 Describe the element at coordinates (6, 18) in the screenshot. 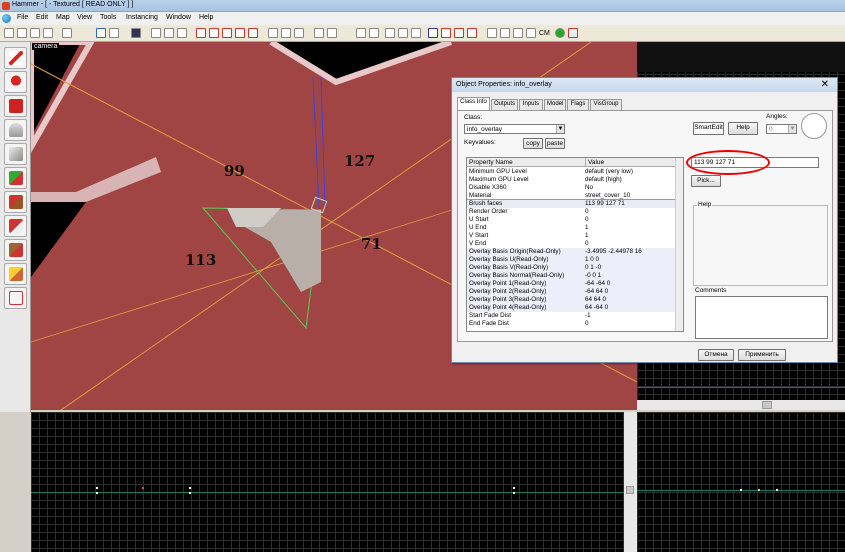

I see `globe-icon` at that location.